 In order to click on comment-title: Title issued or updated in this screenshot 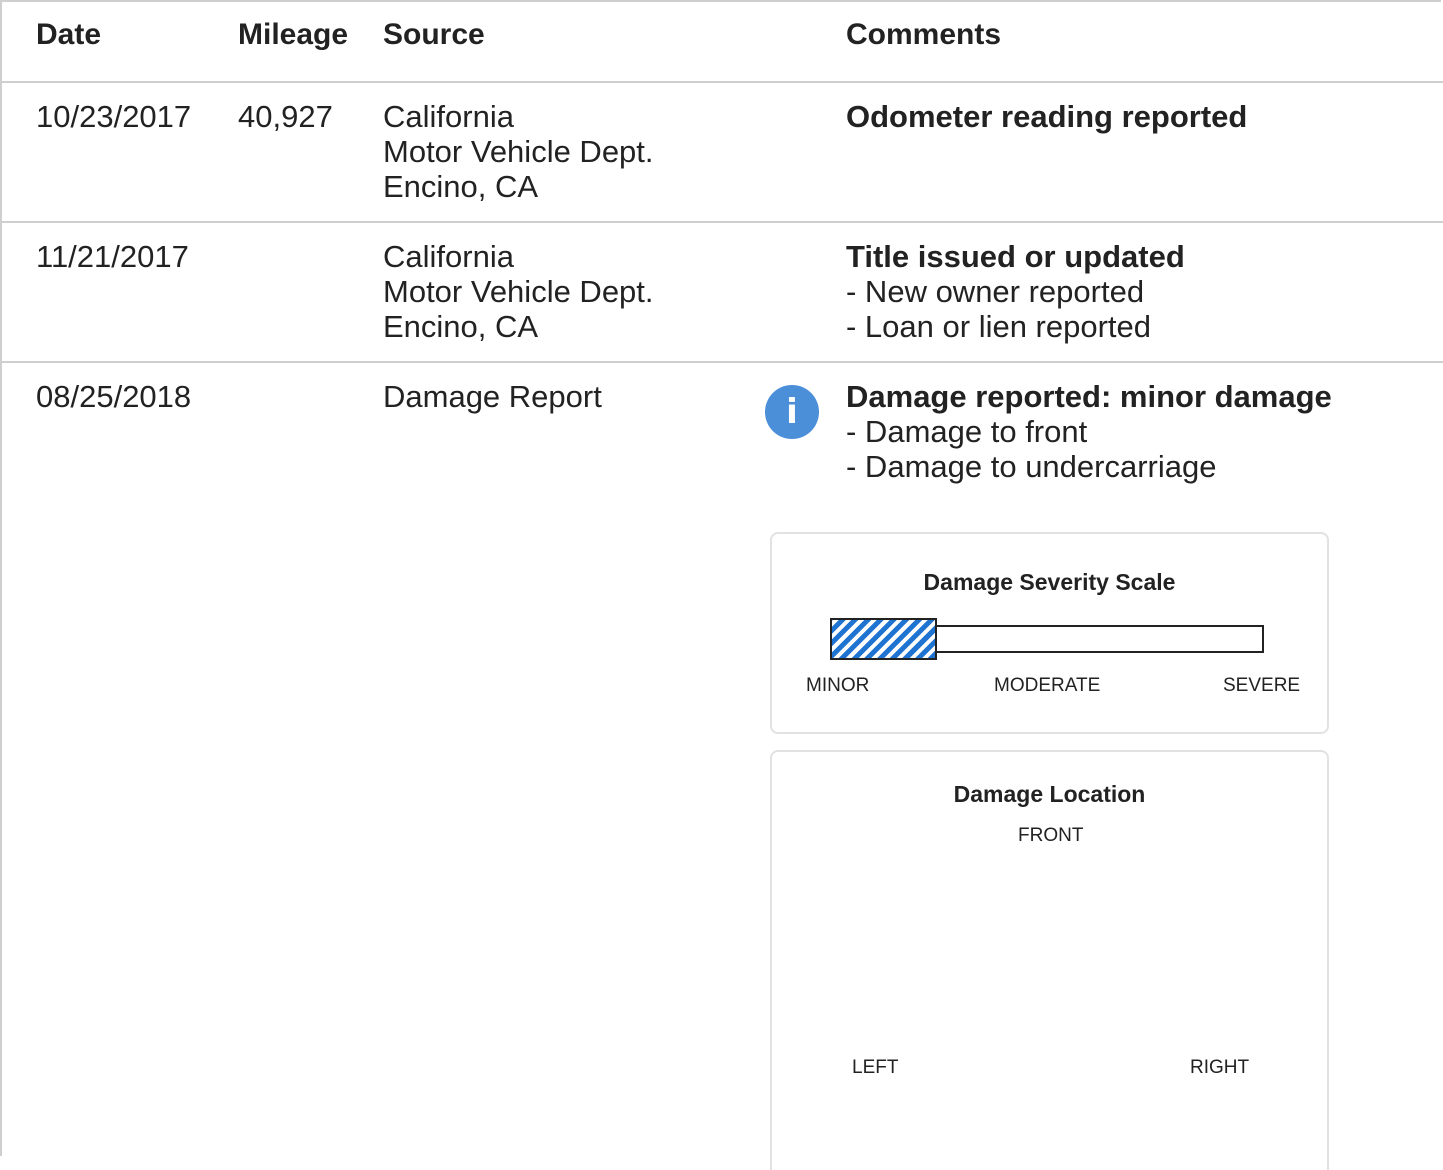, I will do `click(1015, 256)`.